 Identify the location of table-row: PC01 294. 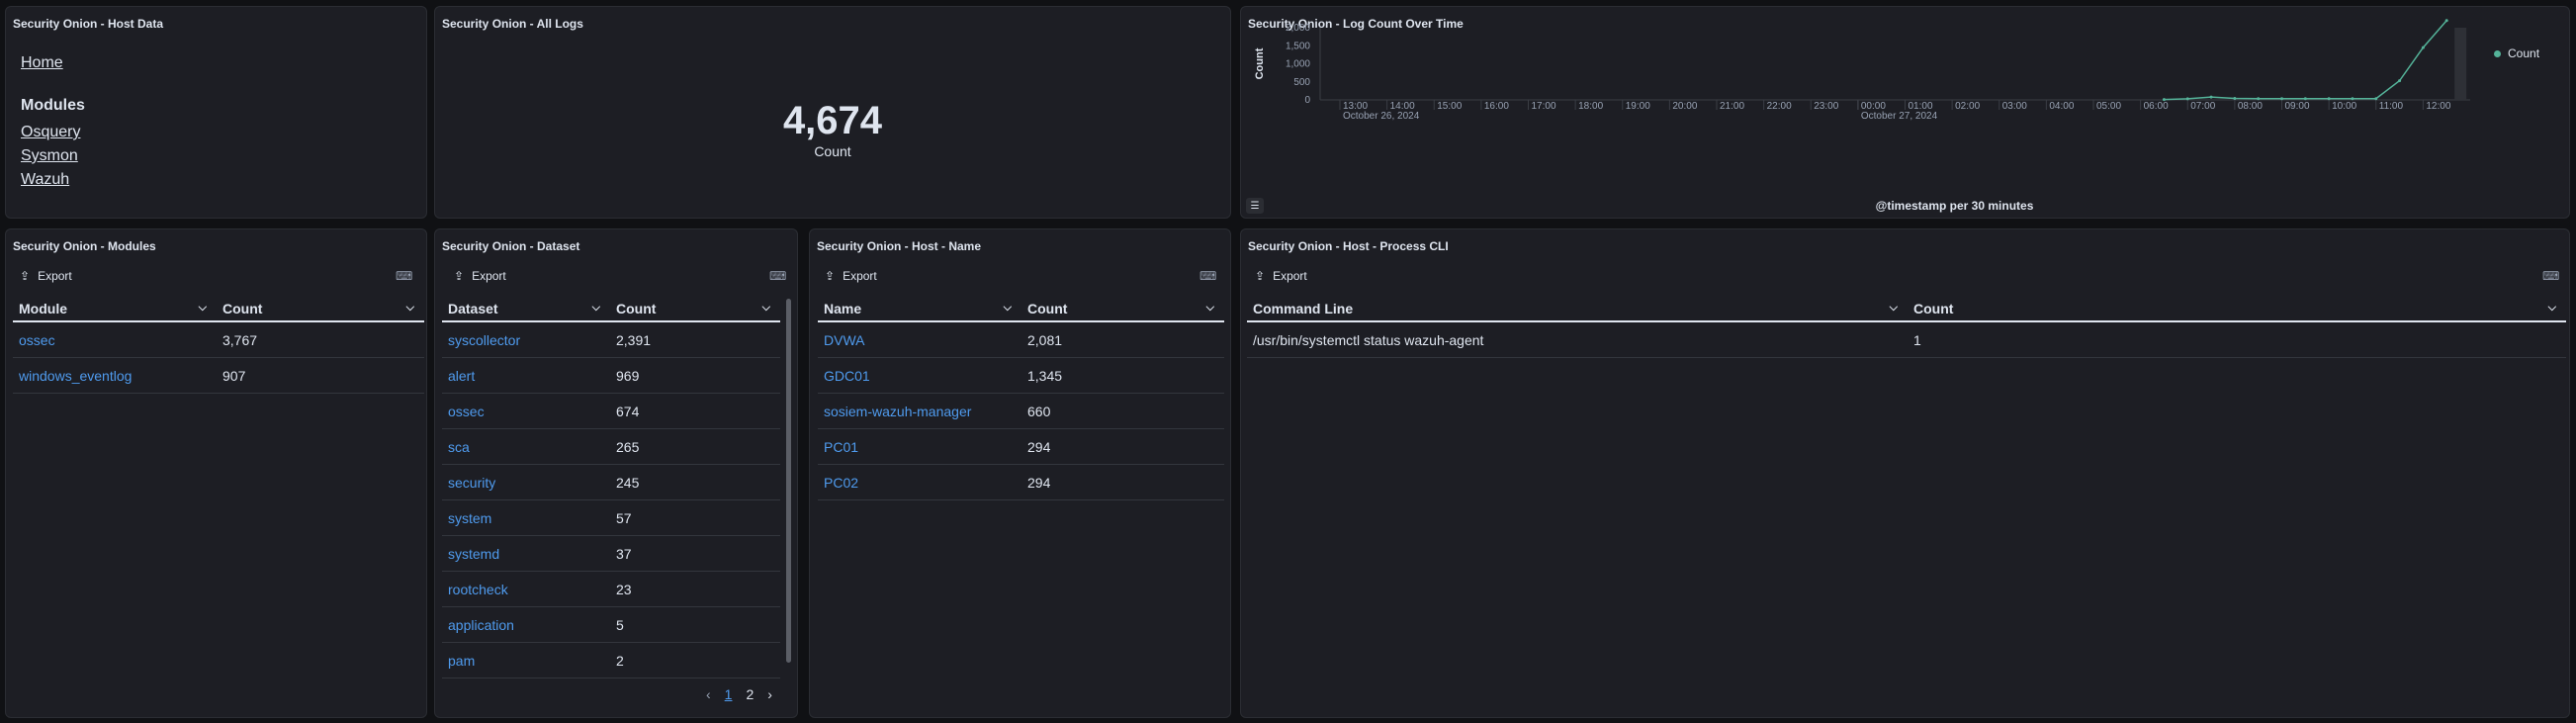
(1021, 447).